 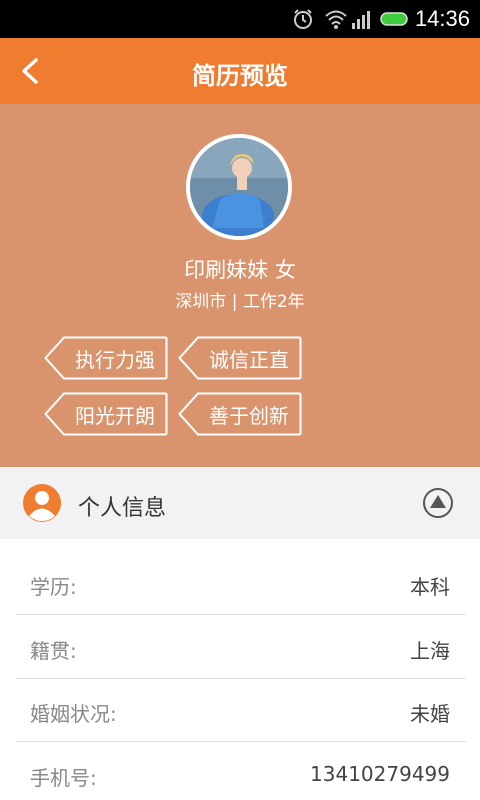 What do you see at coordinates (241, 647) in the screenshot?
I see `info-row-hometown: 籍贯: 上海` at bounding box center [241, 647].